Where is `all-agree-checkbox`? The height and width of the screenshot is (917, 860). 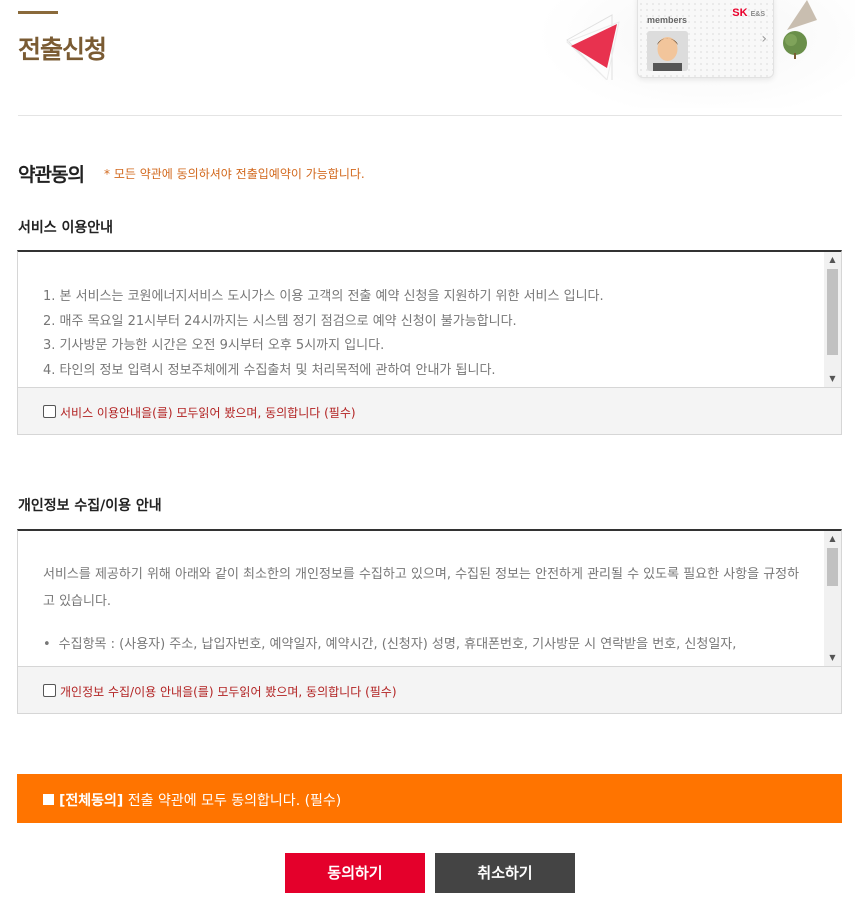 all-agree-checkbox is located at coordinates (48, 799).